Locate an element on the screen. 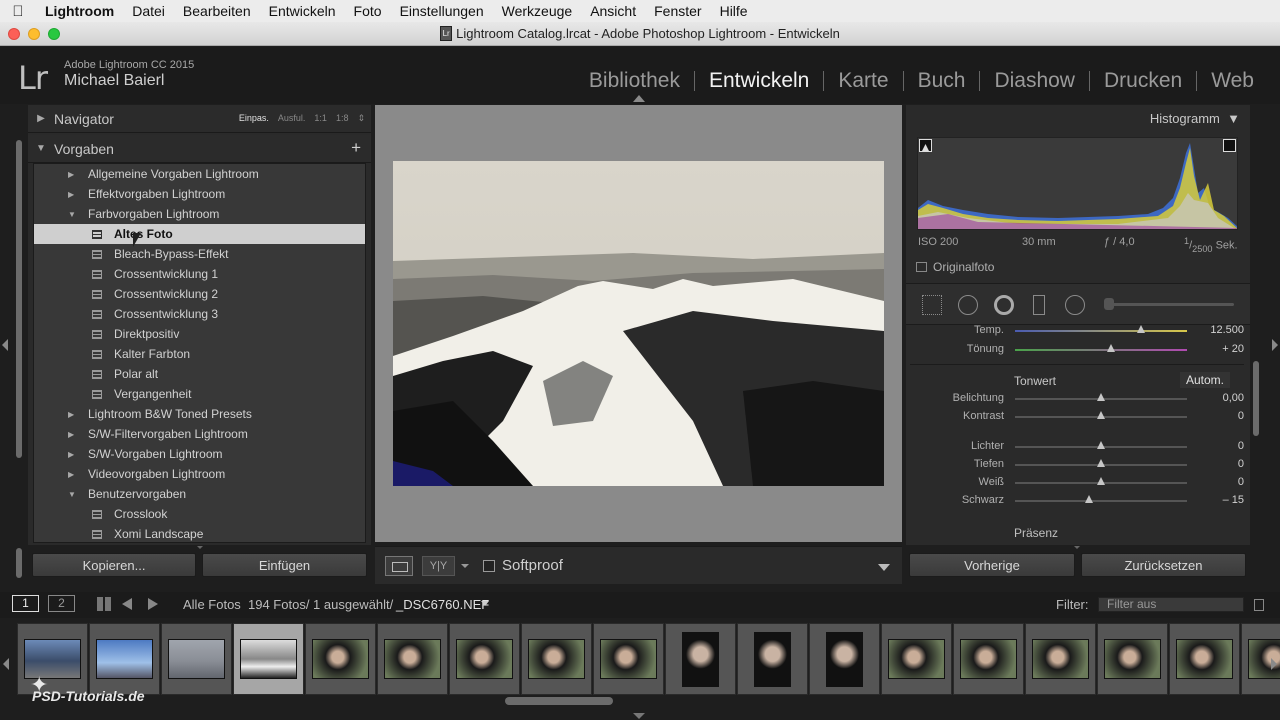  shadow-clipping-button is located at coordinates (925, 145).